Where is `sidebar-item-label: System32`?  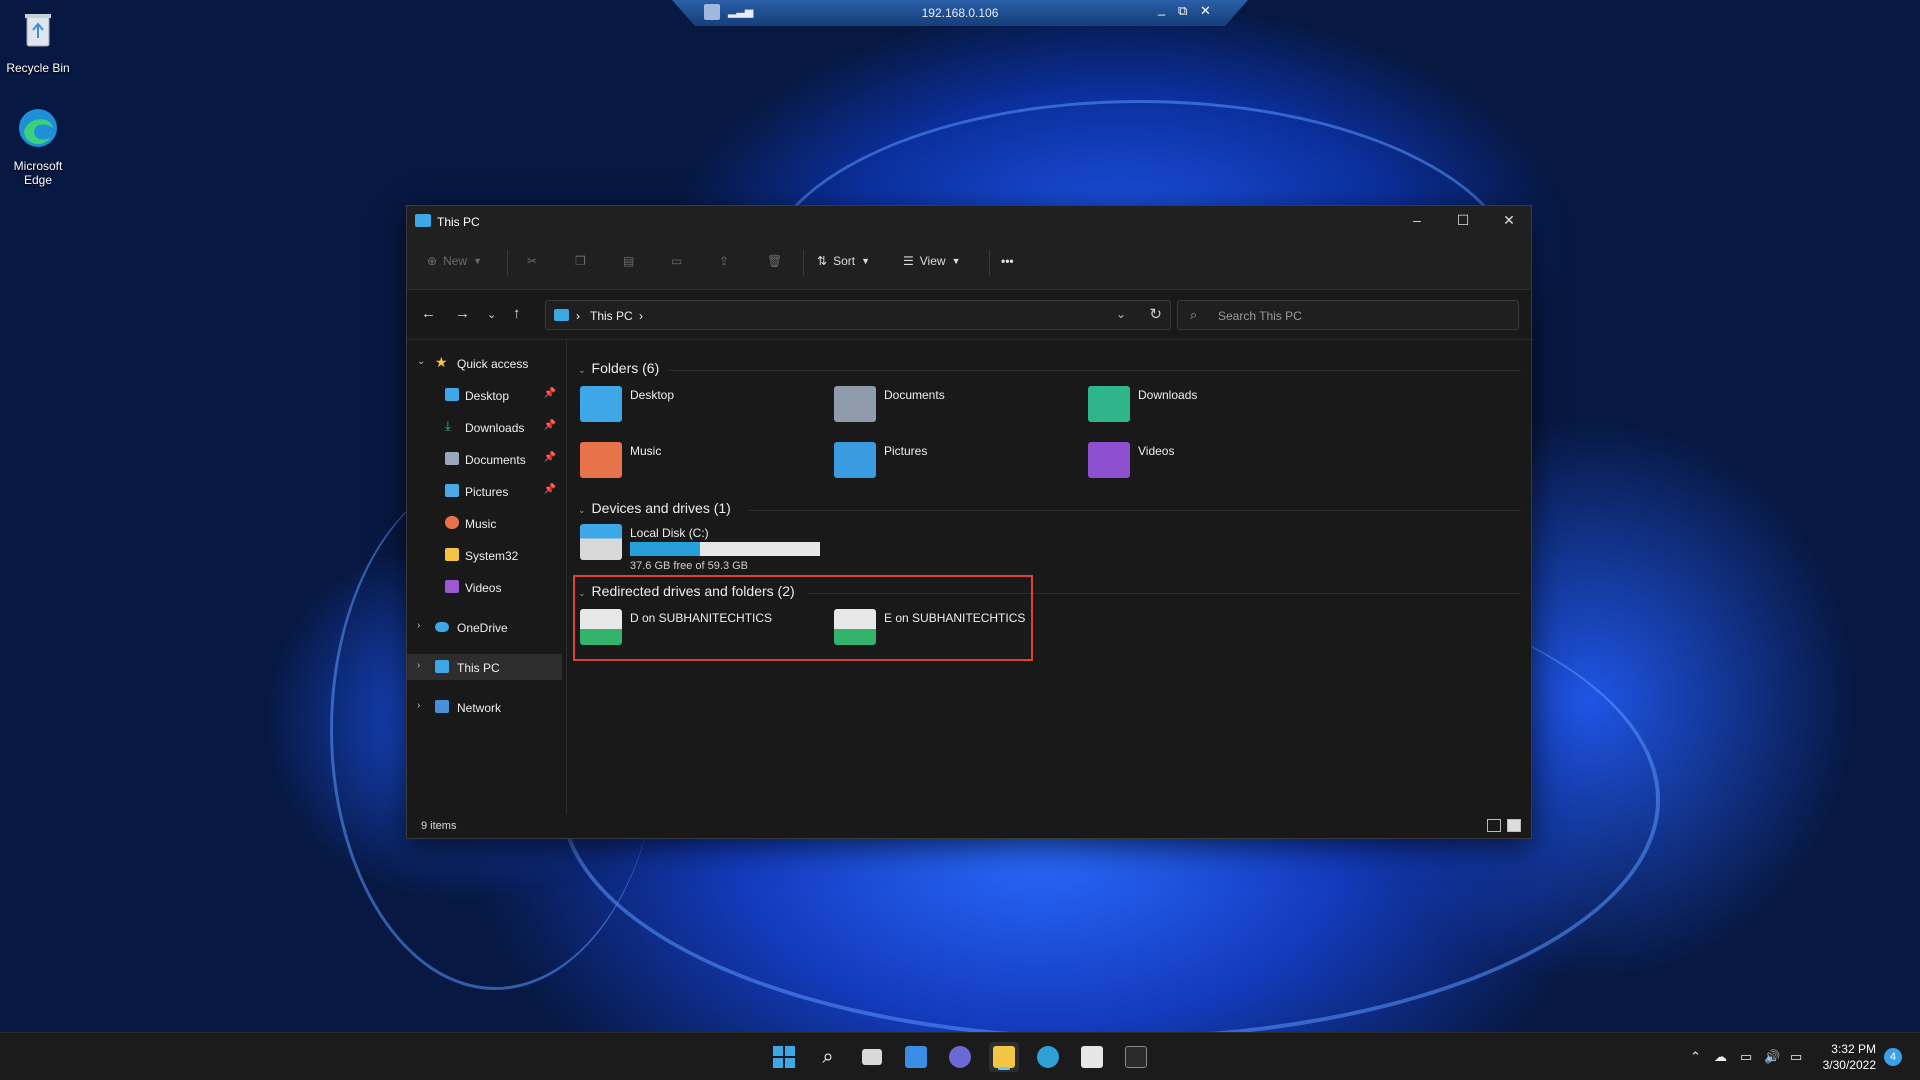 sidebar-item-label: System32 is located at coordinates (492, 556).